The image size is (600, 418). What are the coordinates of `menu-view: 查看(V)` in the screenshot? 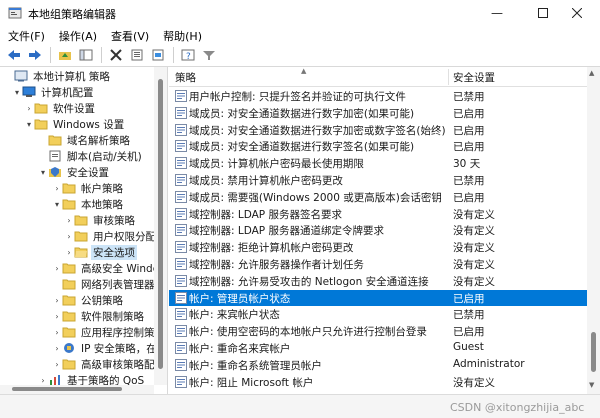 It's located at (130, 36).